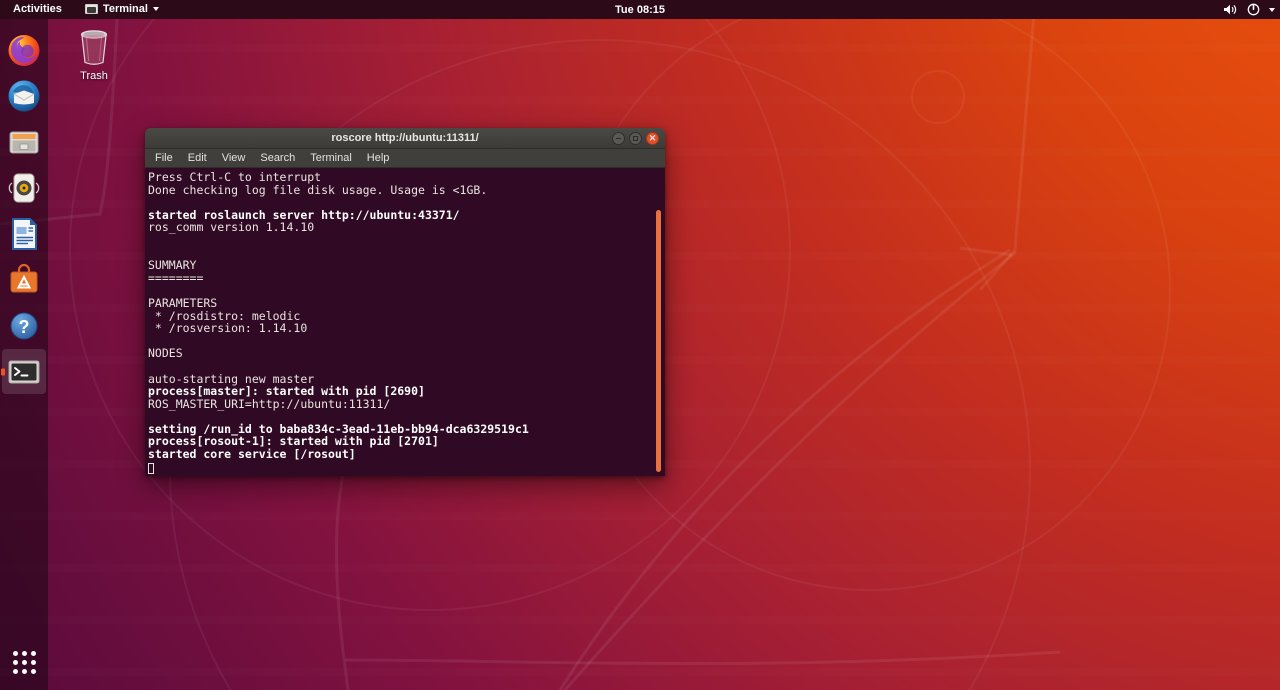  Describe the element at coordinates (94, 76) in the screenshot. I see `desktop-icon-label: Trash` at that location.